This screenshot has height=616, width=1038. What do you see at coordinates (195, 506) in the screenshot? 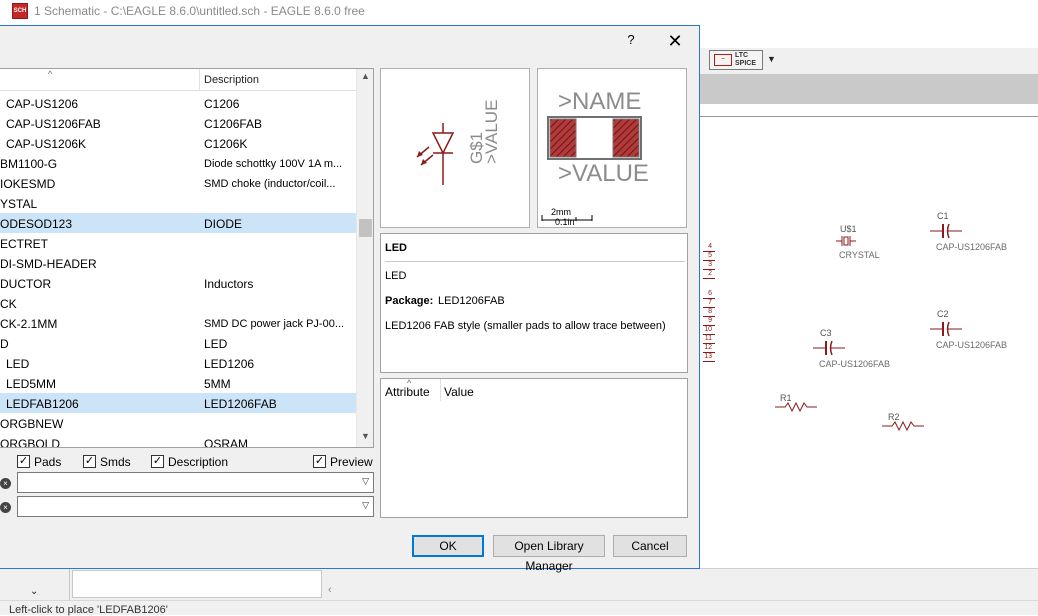
I see `filter-combo: ▽` at bounding box center [195, 506].